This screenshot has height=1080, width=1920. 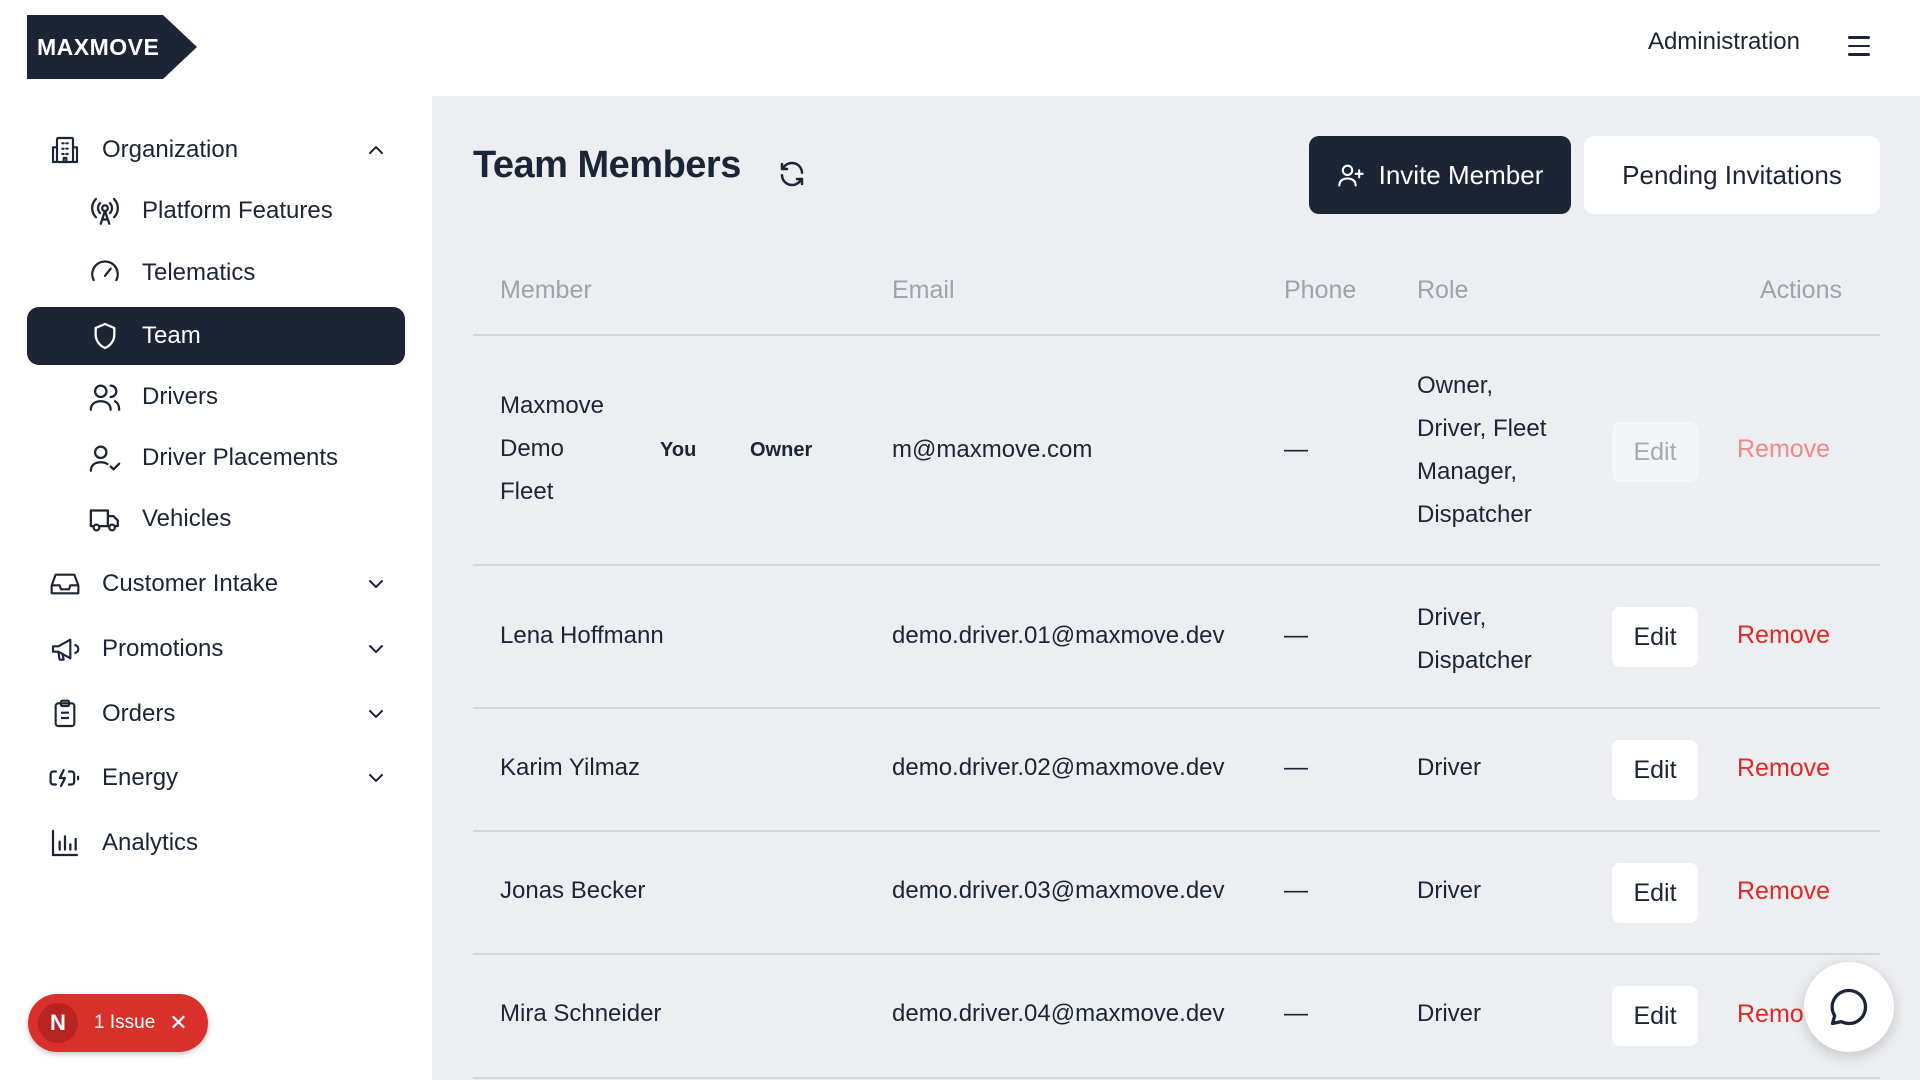 I want to click on refresh-icon, so click(x=792, y=174).